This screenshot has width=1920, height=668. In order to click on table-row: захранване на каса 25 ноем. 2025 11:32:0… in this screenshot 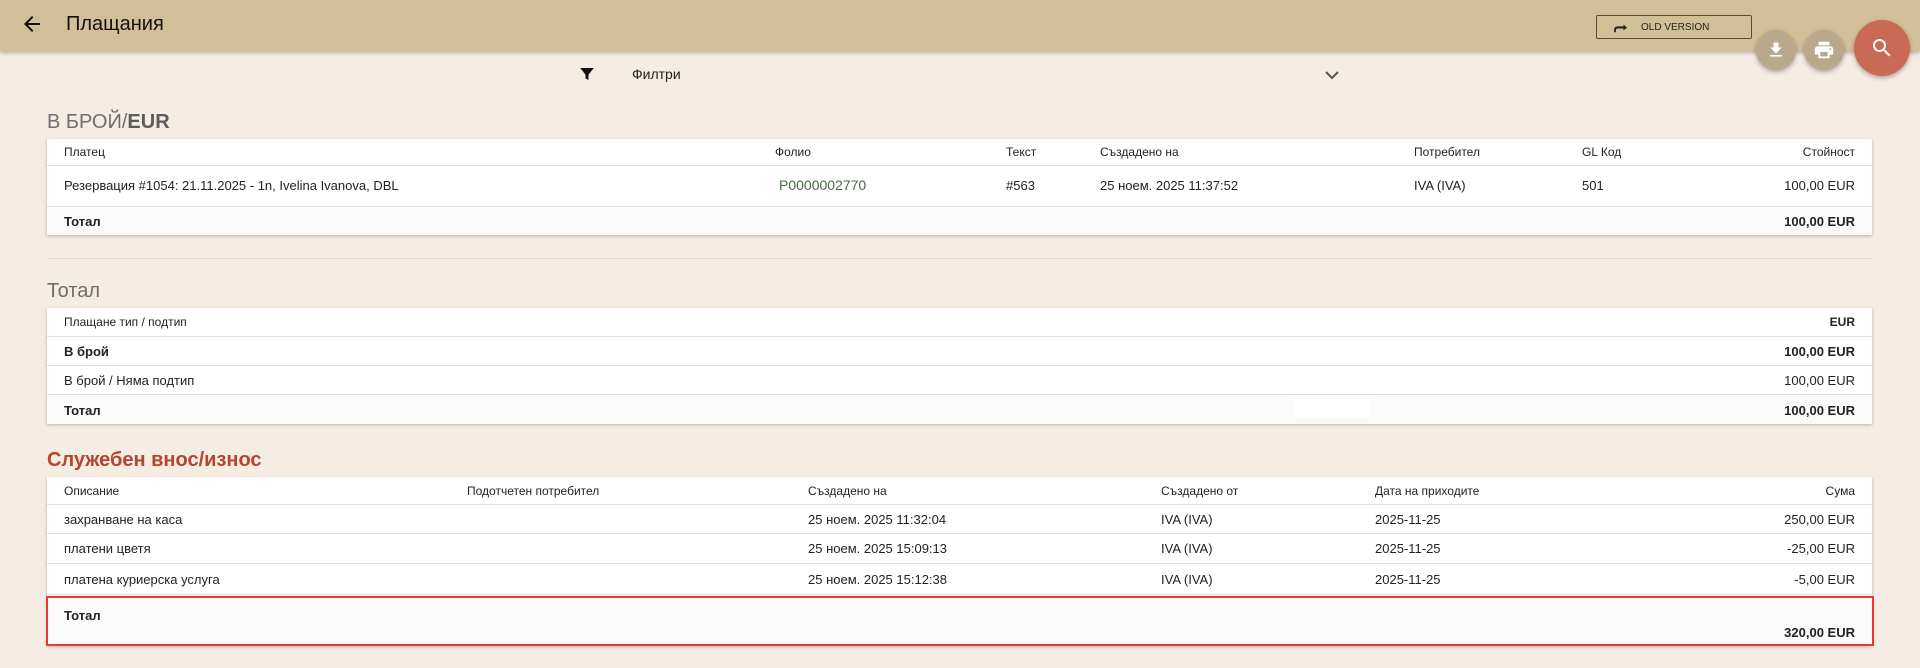, I will do `click(959, 519)`.